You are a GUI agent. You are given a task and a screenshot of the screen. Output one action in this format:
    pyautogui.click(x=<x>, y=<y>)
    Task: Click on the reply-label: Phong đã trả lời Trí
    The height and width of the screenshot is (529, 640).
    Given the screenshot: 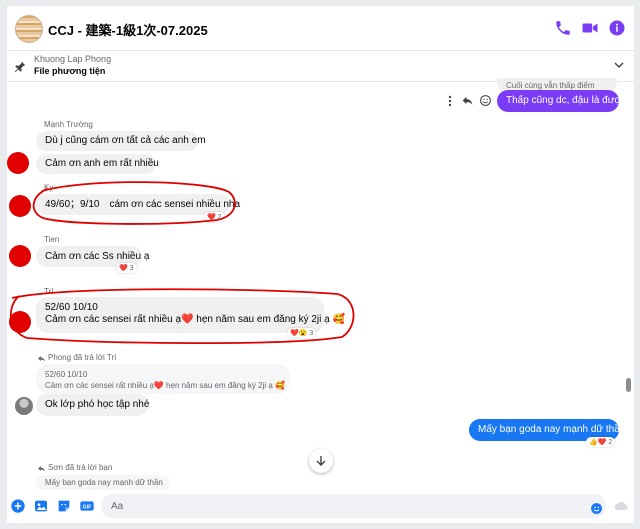 What is the action you would take?
    pyautogui.click(x=82, y=357)
    